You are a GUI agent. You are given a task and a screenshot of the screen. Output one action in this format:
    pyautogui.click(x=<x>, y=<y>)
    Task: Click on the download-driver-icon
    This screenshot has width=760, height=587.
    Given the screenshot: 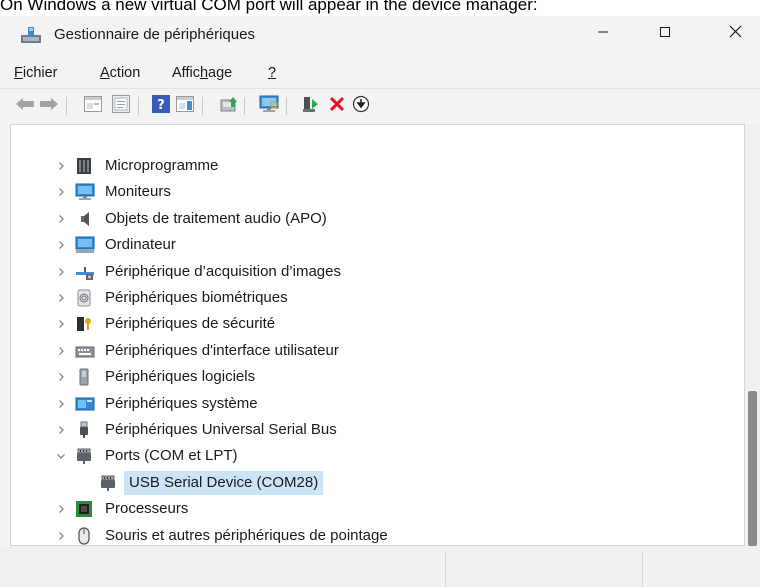 What is the action you would take?
    pyautogui.click(x=361, y=106)
    